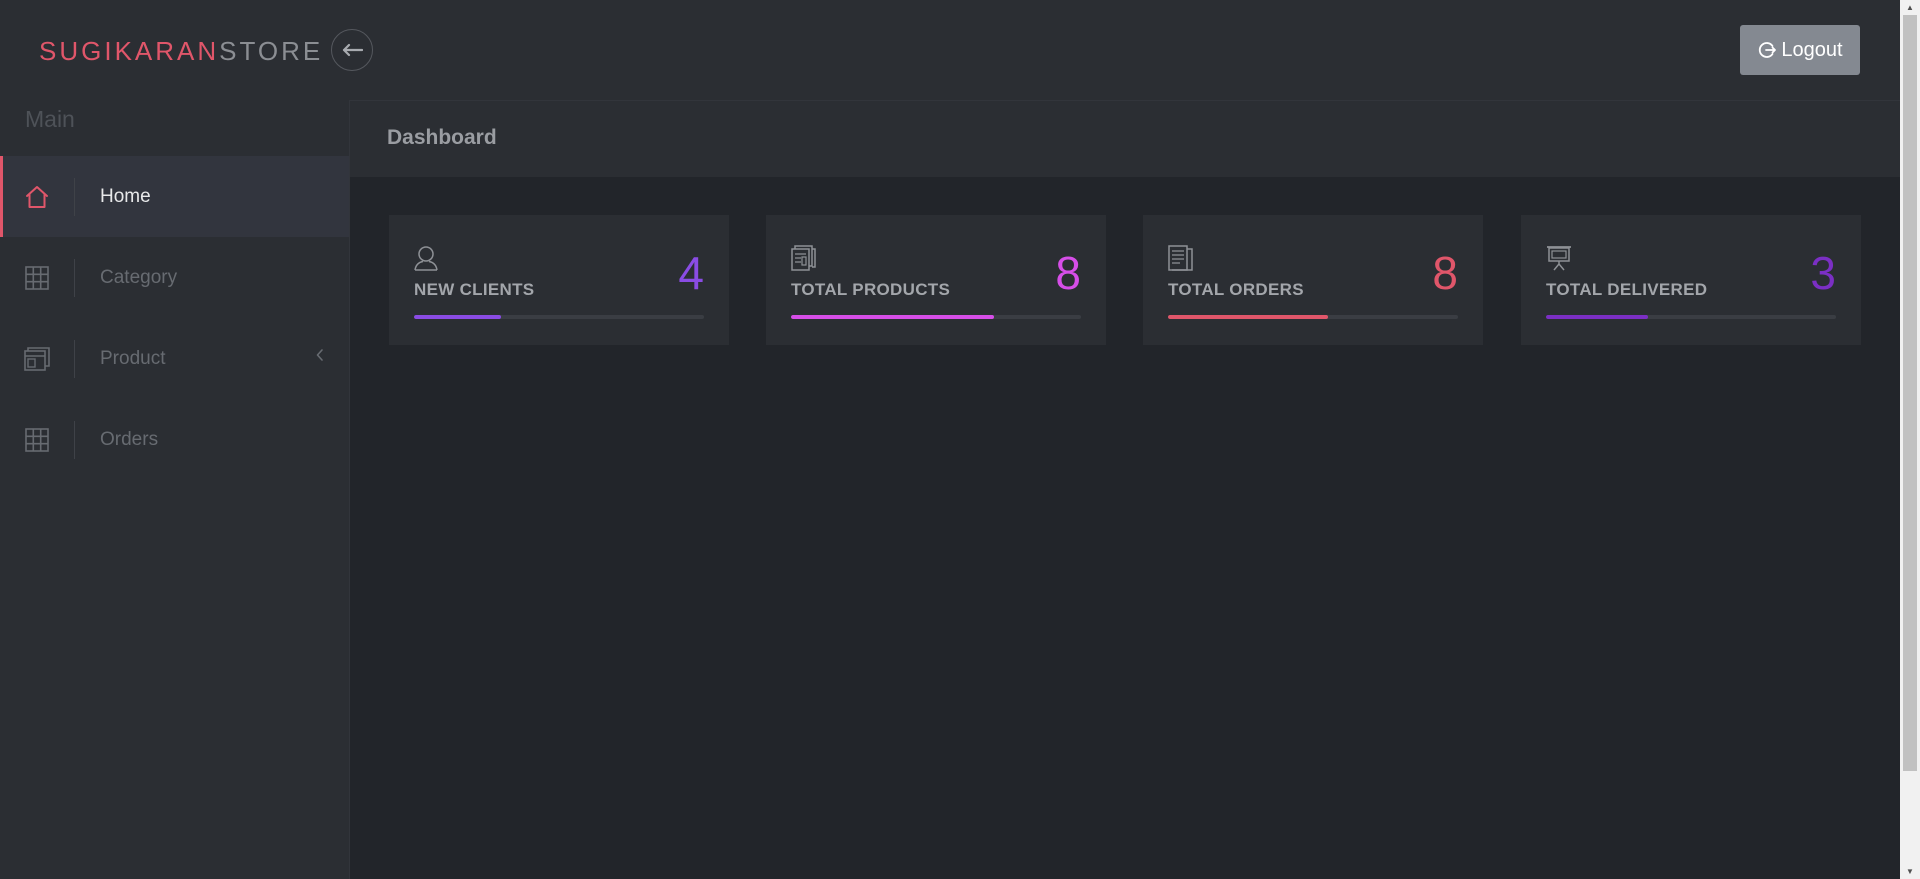 This screenshot has height=879, width=1920. I want to click on stat-card-total-orders: TOTAL ORDERS 8, so click(1313, 280).